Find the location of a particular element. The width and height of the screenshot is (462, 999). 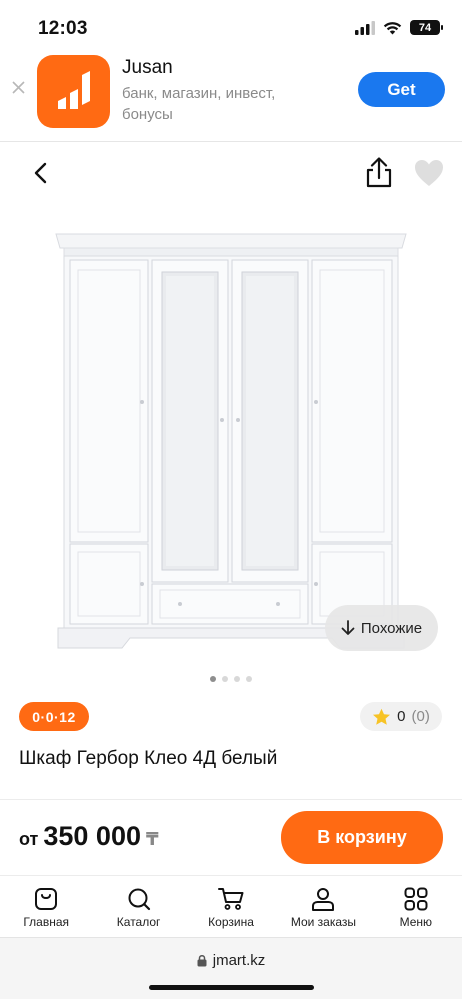

get-app-button: Get is located at coordinates (401, 89).